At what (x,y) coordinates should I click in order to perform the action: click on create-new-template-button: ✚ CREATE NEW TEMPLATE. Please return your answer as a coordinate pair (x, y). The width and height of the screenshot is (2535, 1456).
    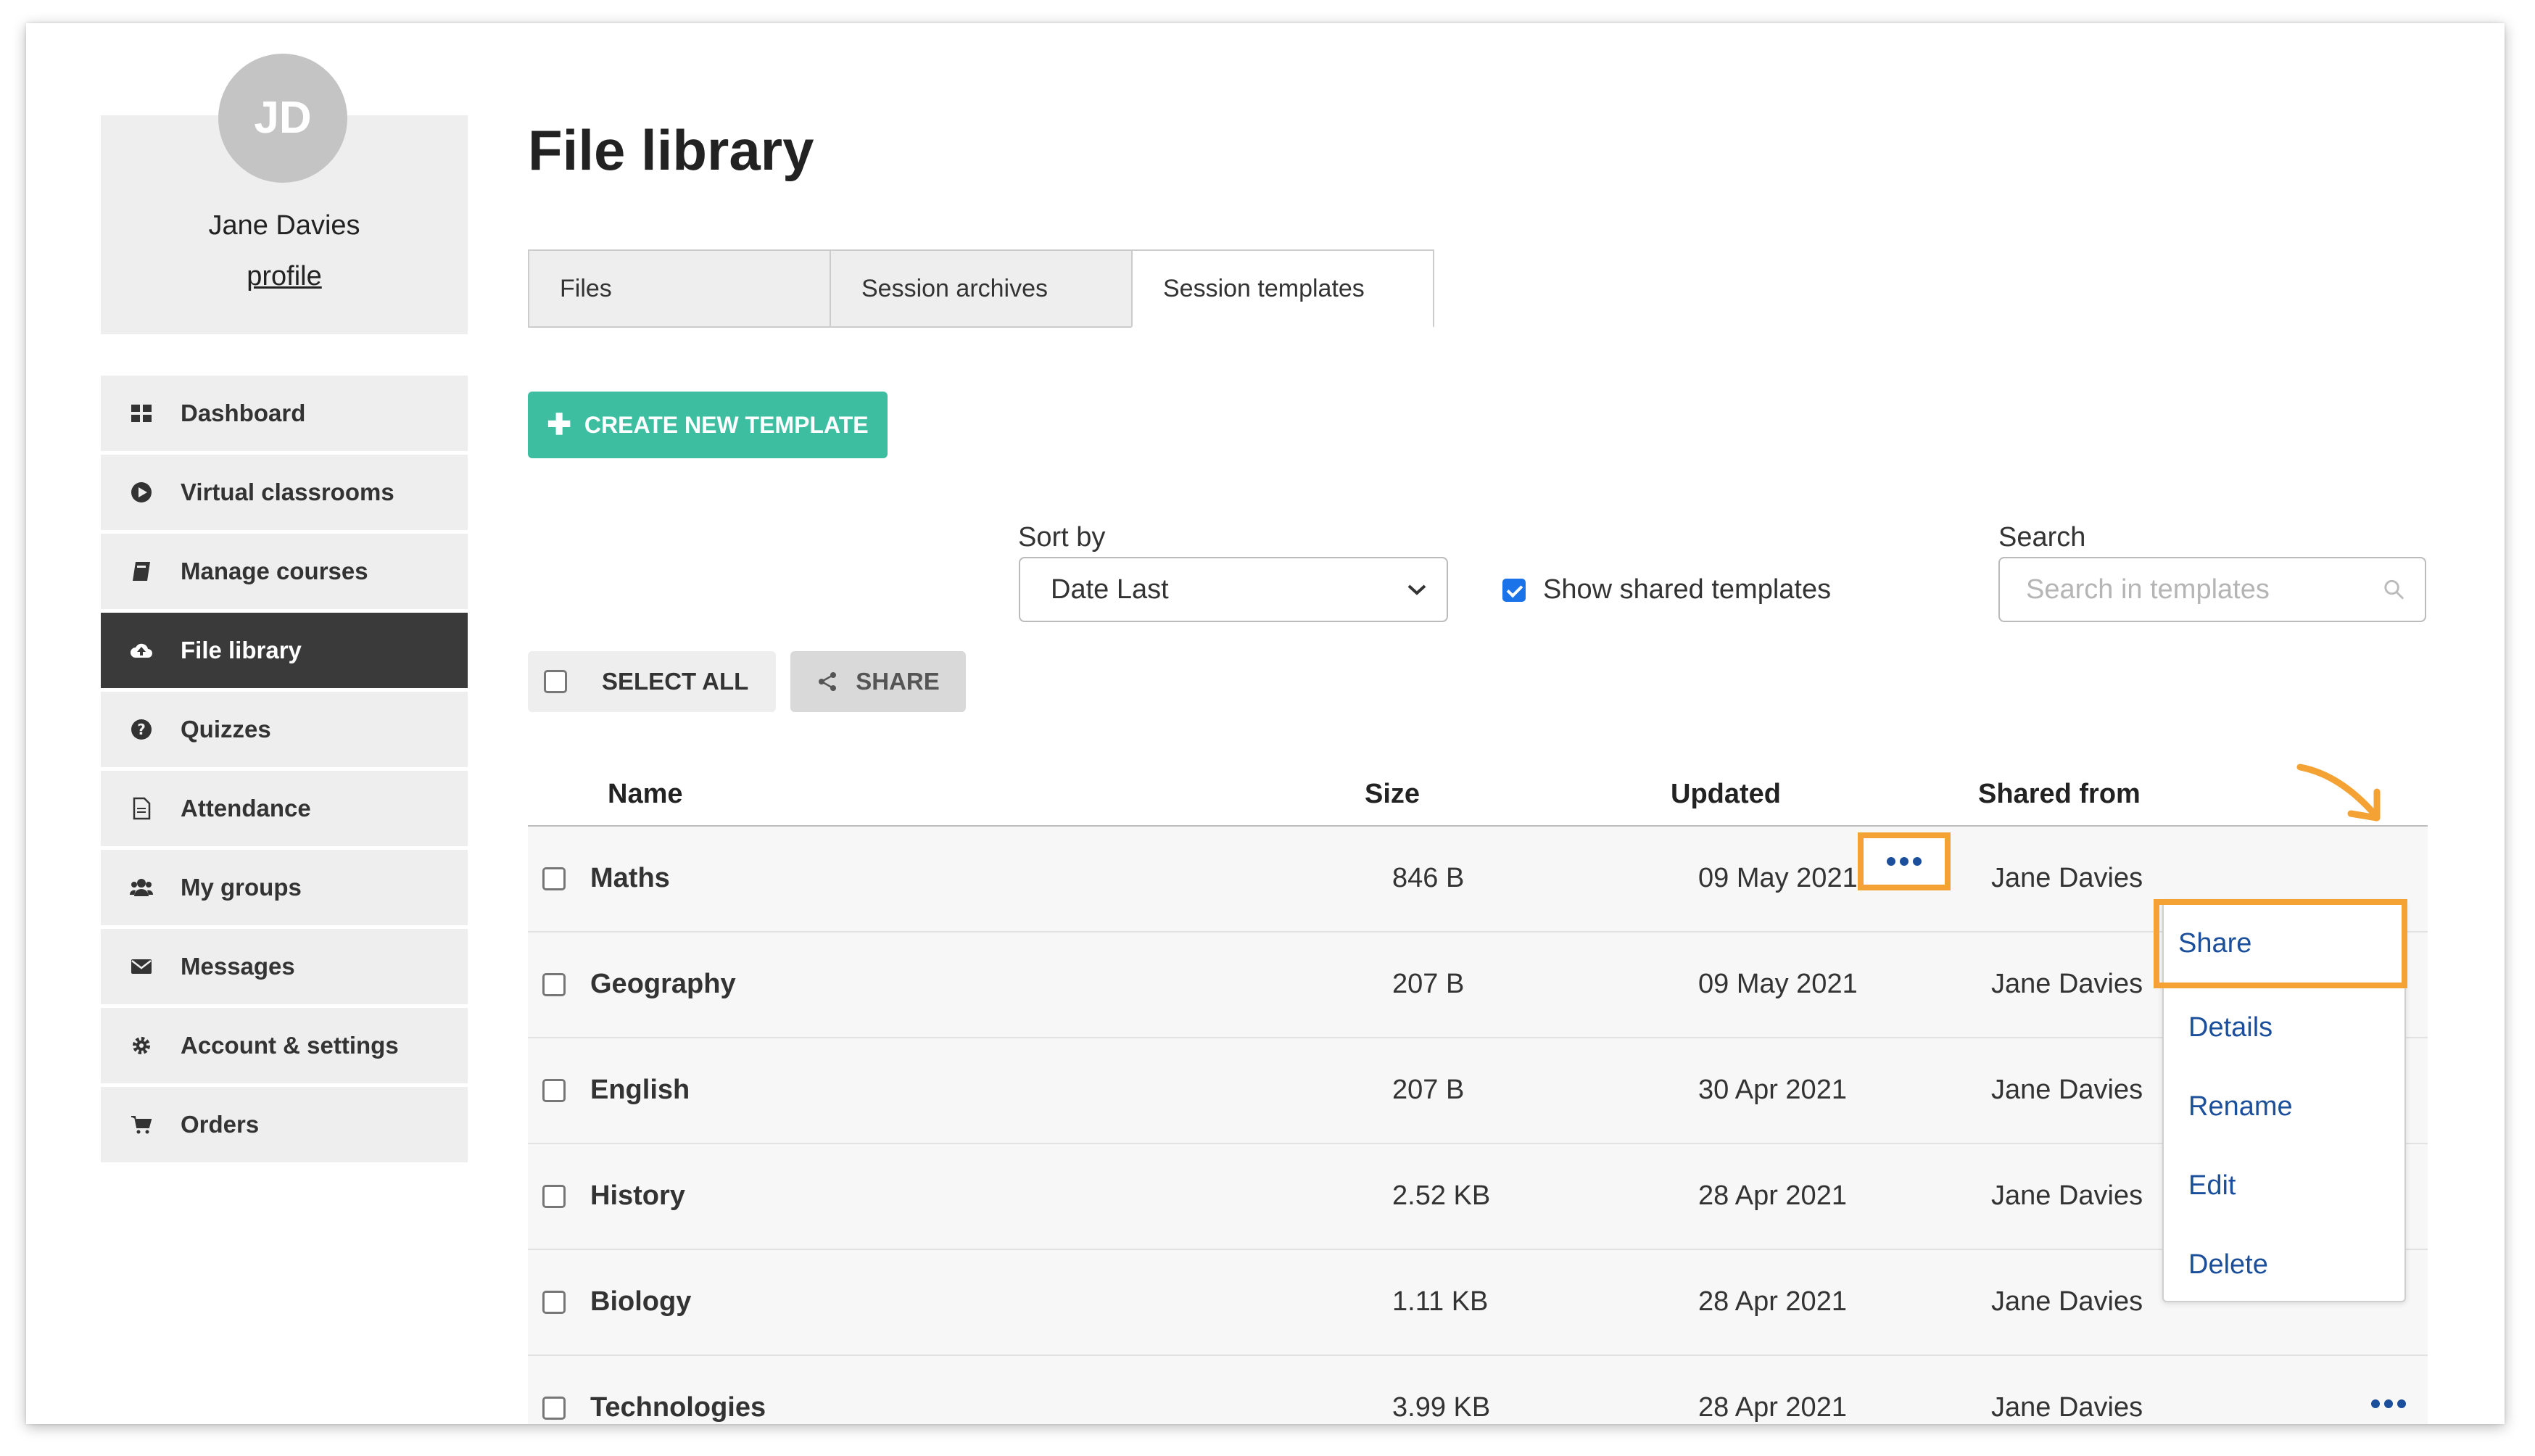
    Looking at the image, I should click on (708, 425).